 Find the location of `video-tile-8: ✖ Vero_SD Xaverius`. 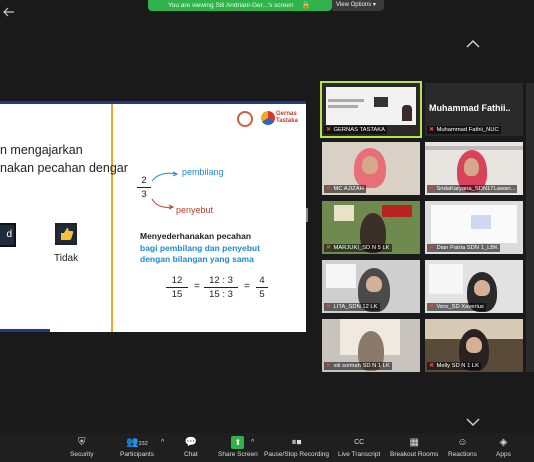

video-tile-8: ✖ Vero_SD Xaverius is located at coordinates (474, 286).